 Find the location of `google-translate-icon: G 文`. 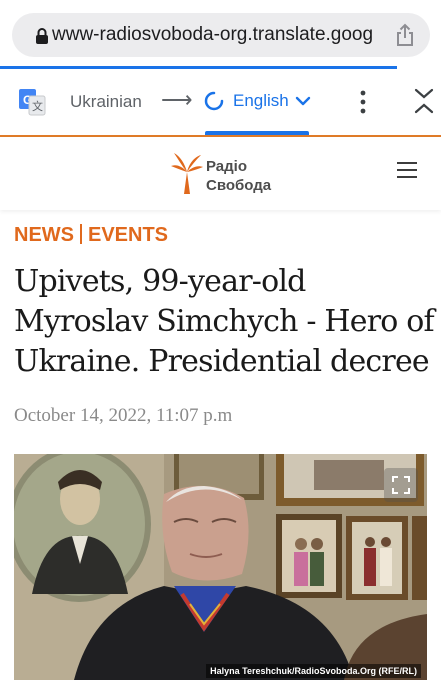

google-translate-icon: G 文 is located at coordinates (32, 102).